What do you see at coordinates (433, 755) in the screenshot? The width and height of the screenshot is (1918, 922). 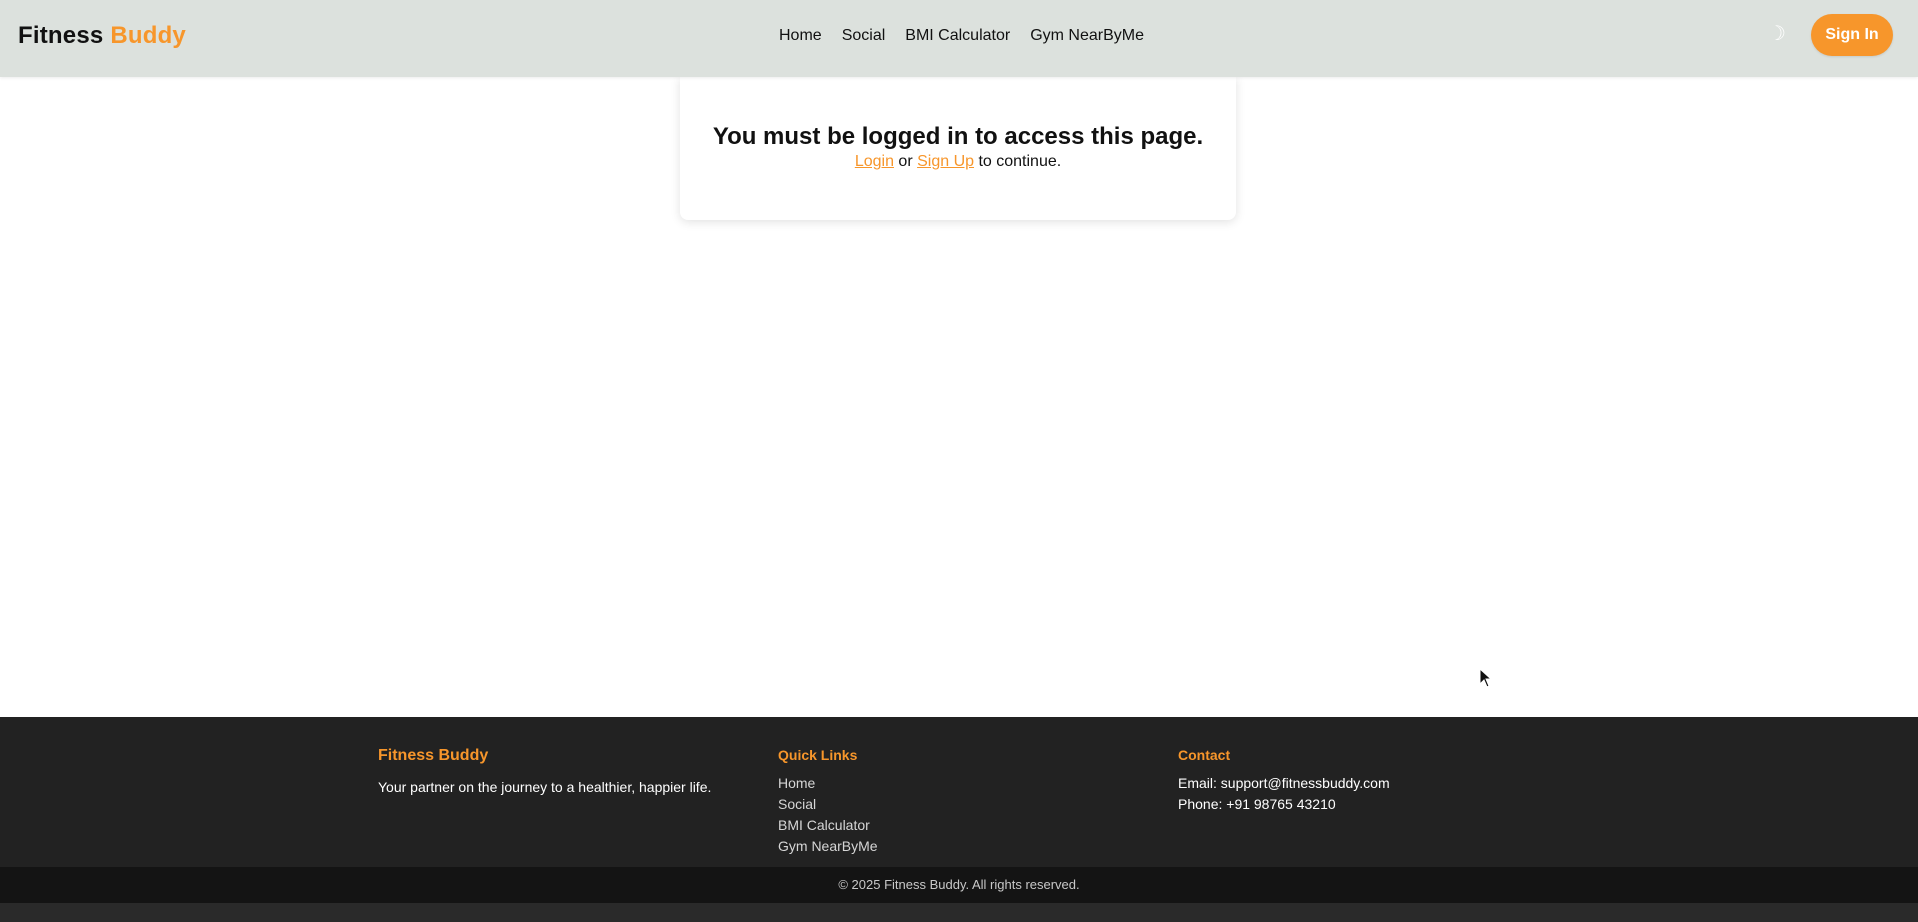 I see `footer-brand-title: Fitness Buddy` at bounding box center [433, 755].